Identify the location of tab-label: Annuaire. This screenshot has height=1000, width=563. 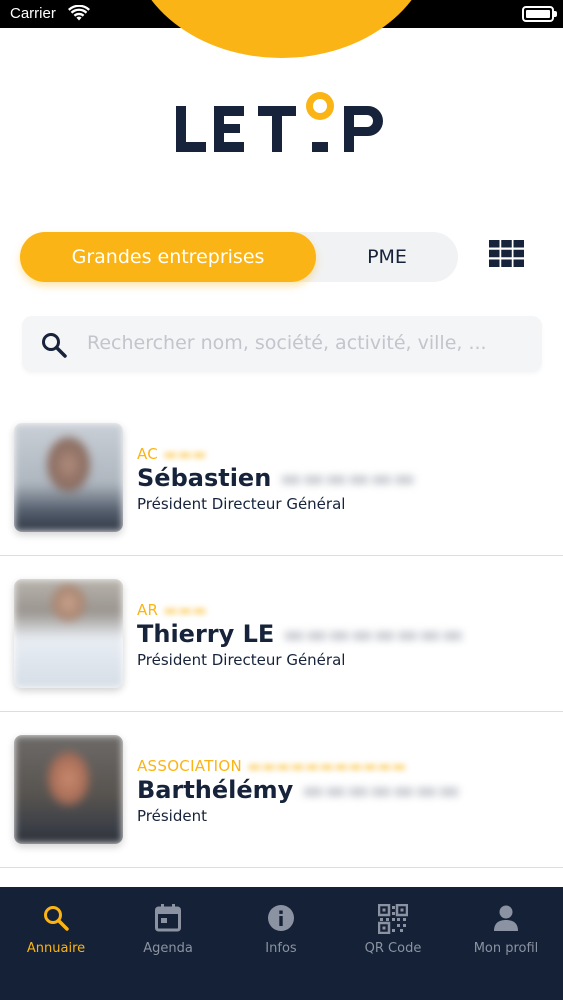
(56, 948).